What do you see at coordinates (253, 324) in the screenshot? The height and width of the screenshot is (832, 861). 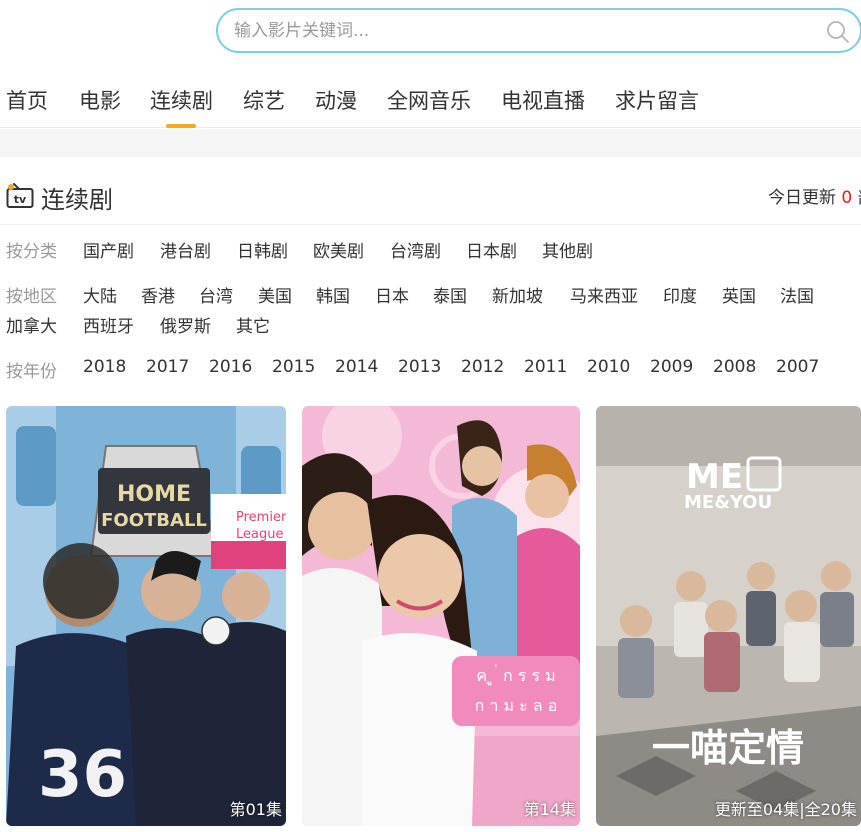 I see `filter-region-item: 其它` at bounding box center [253, 324].